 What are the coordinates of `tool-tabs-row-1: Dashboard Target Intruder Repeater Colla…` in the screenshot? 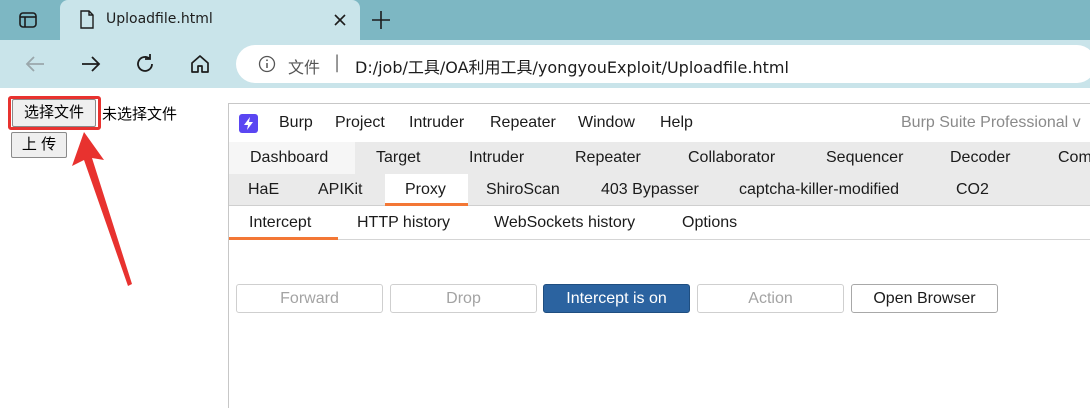 It's located at (659, 158).